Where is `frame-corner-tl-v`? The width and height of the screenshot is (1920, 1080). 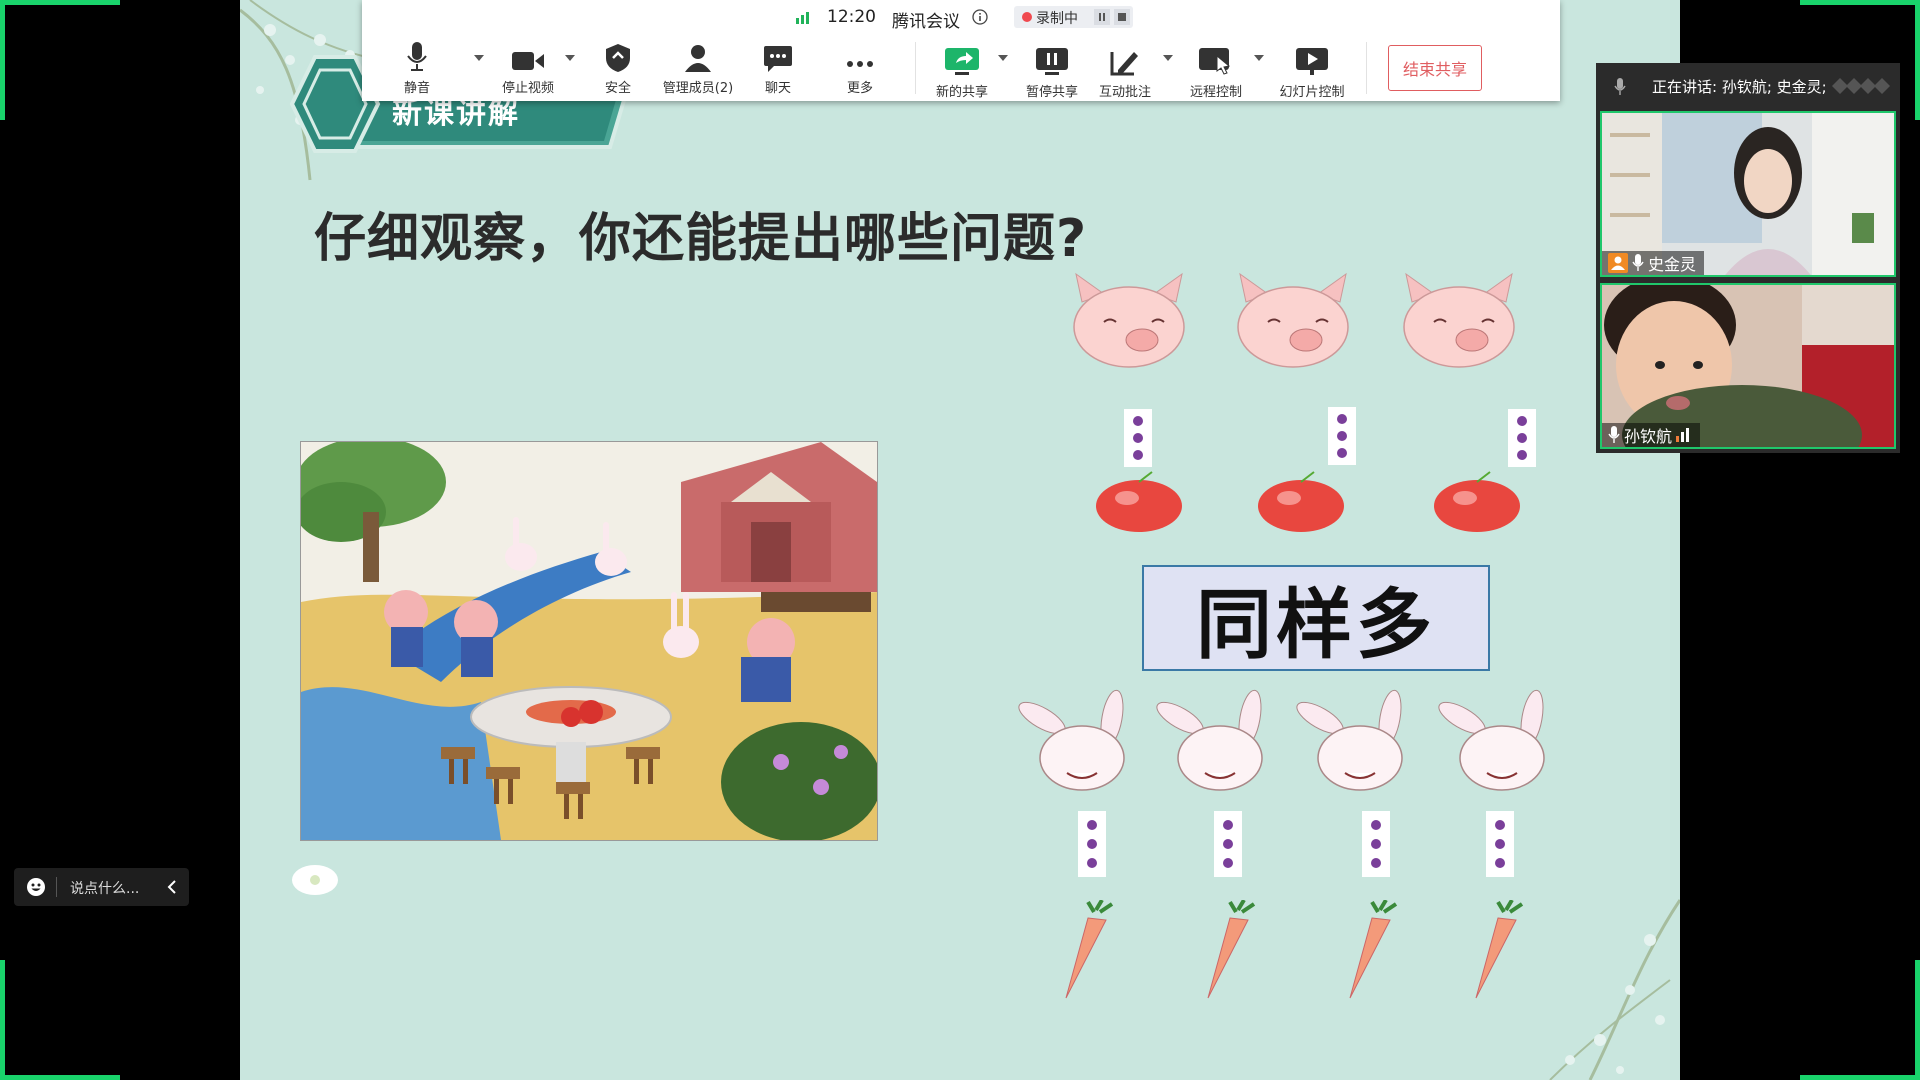
frame-corner-tl-v is located at coordinates (2, 60).